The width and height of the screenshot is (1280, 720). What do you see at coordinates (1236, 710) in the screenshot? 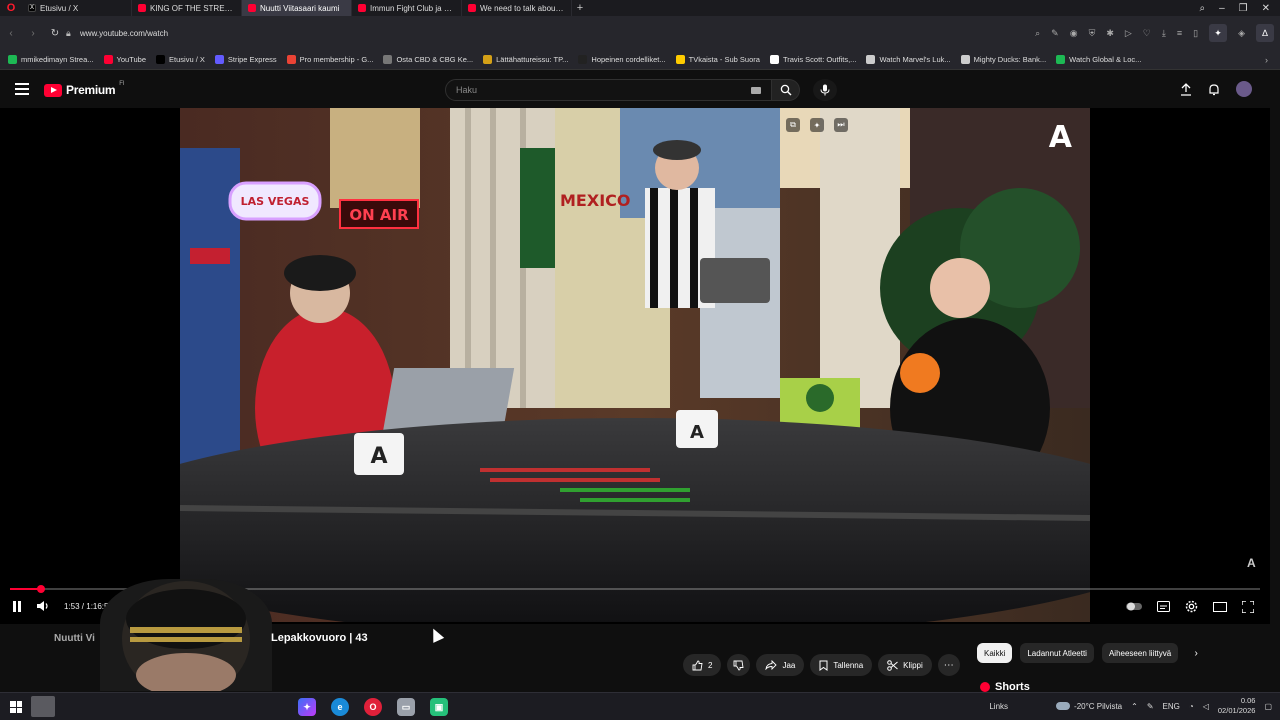
I see `clock-date: 02/01/2026` at bounding box center [1236, 710].